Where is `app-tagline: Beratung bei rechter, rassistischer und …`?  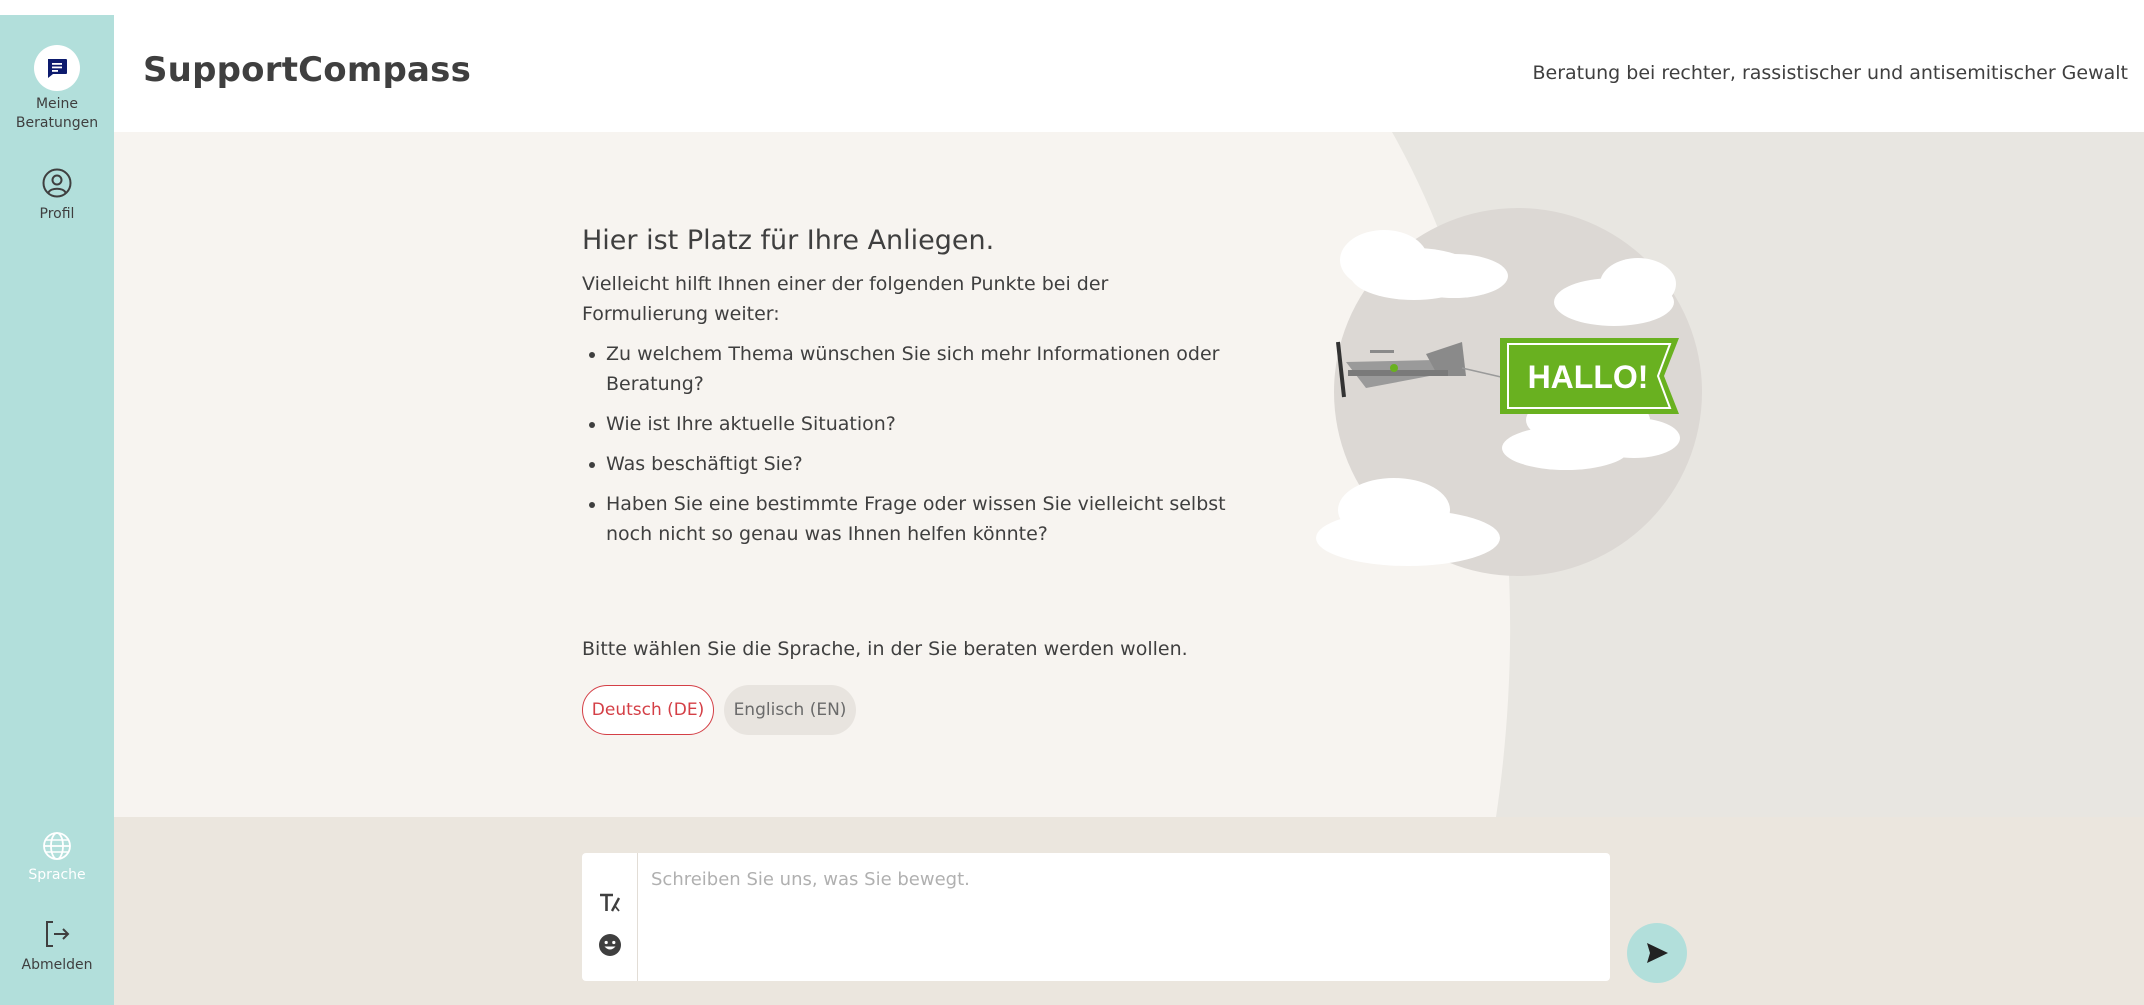 app-tagline: Beratung bei rechter, rassistischer und … is located at coordinates (1830, 73).